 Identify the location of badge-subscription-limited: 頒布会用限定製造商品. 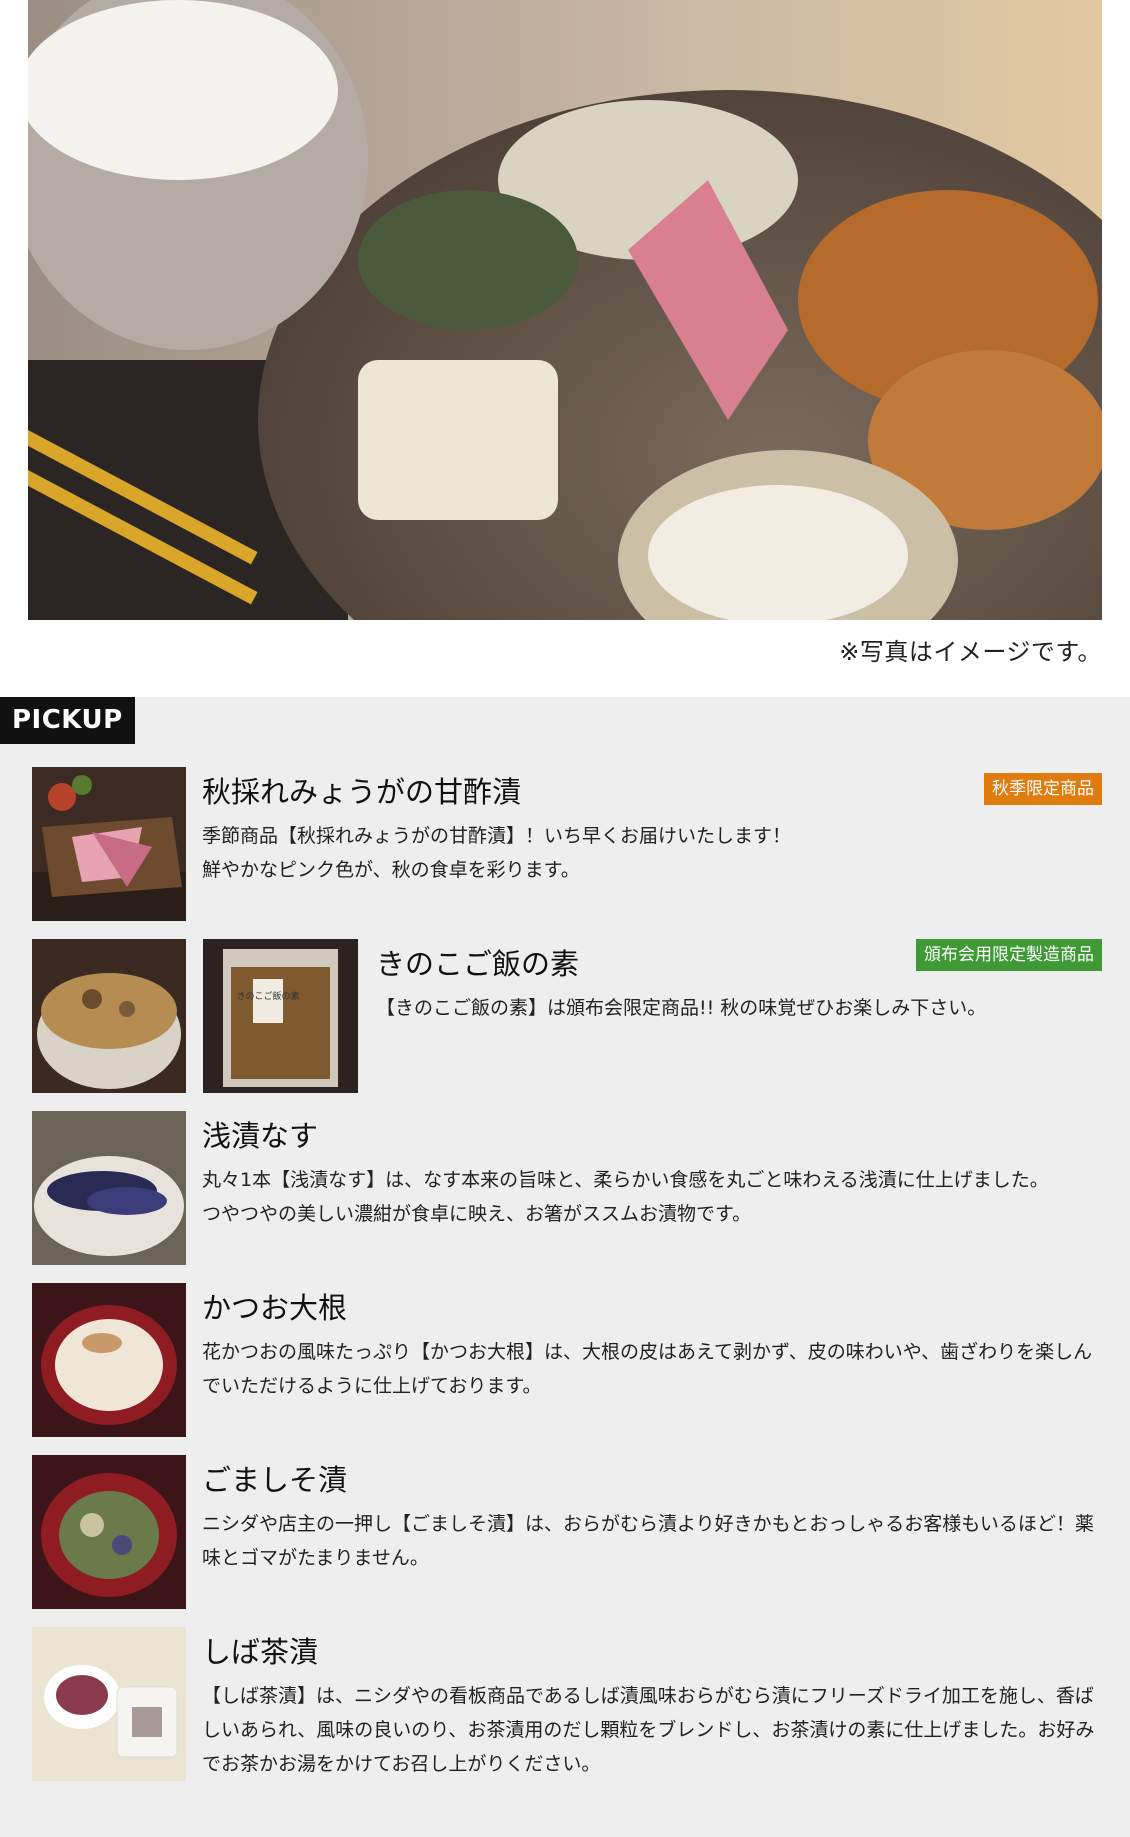
(1009, 955).